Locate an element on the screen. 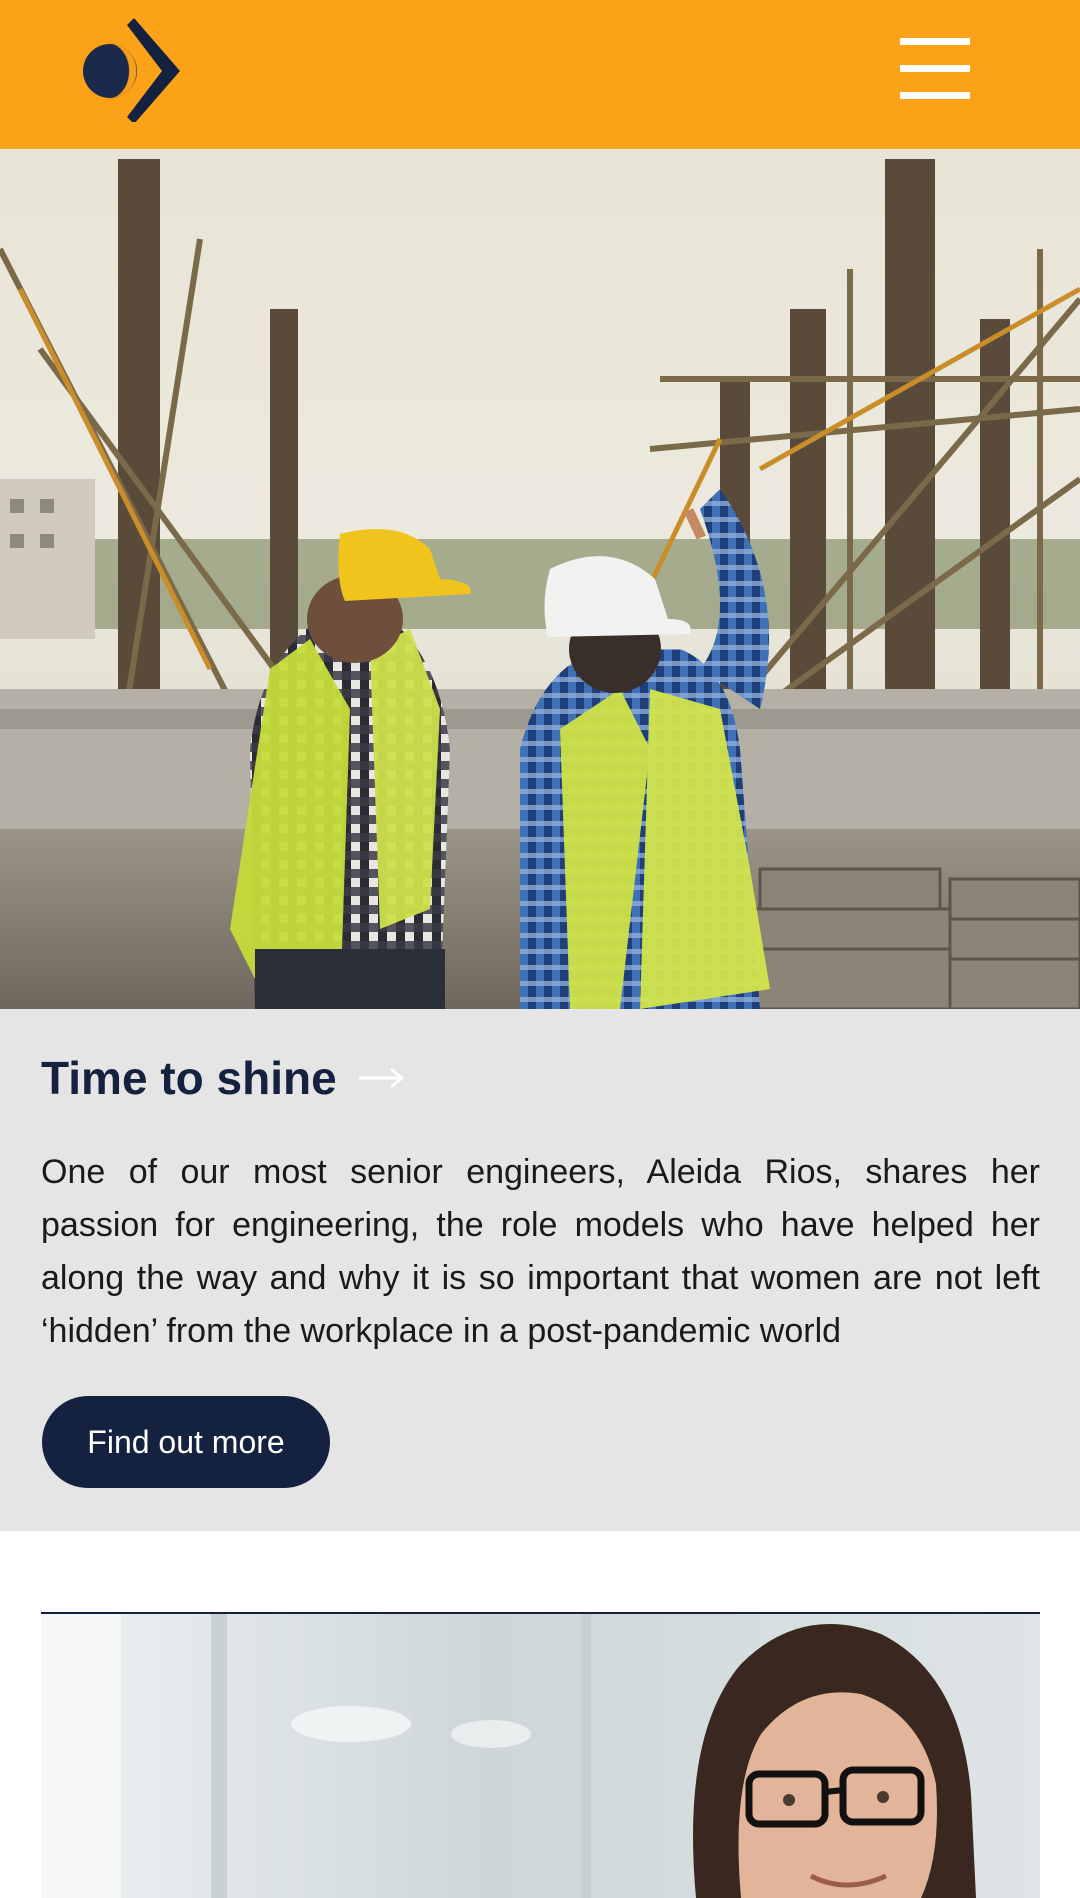 This screenshot has height=1898, width=1080. menu-bar-middle is located at coordinates (935, 68).